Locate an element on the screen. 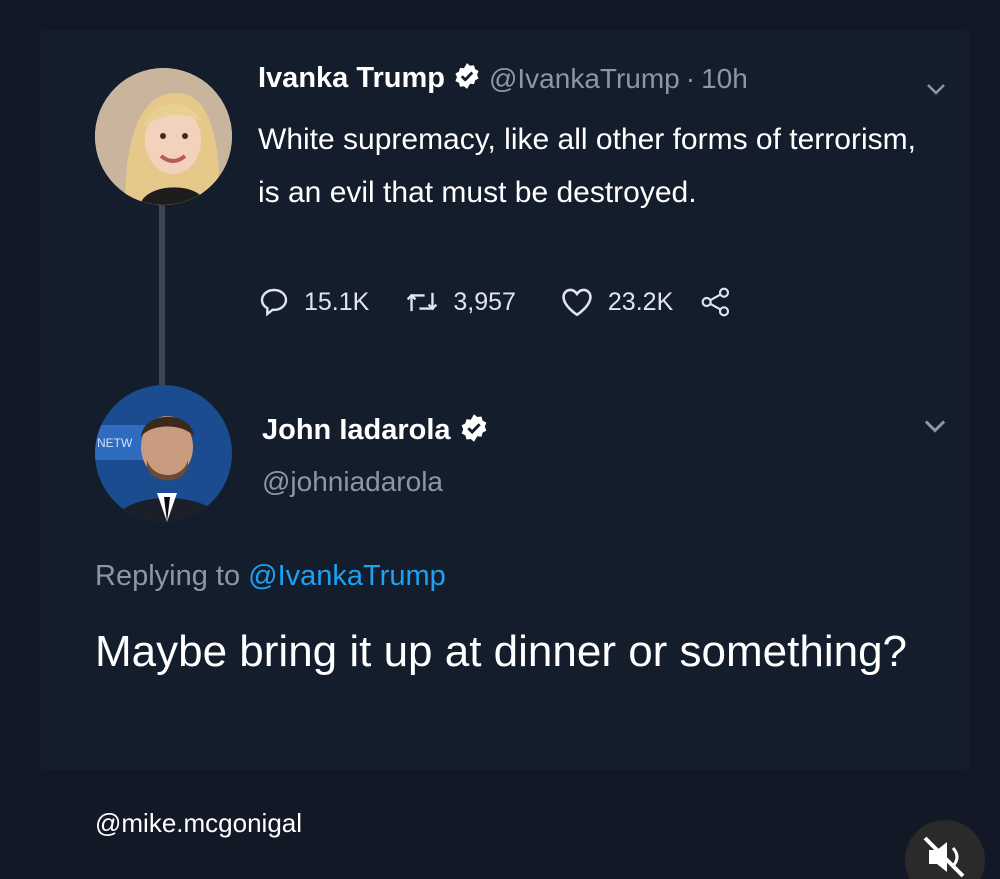 The width and height of the screenshot is (1000, 879). reply-icon is located at coordinates (274, 302).